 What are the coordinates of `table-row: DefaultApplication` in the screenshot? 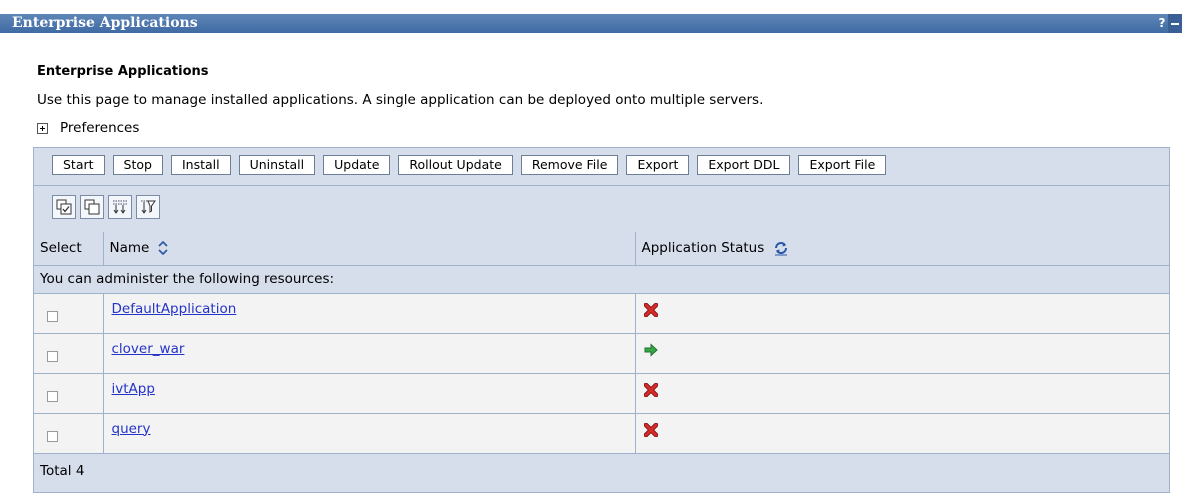 It's located at (601, 313).